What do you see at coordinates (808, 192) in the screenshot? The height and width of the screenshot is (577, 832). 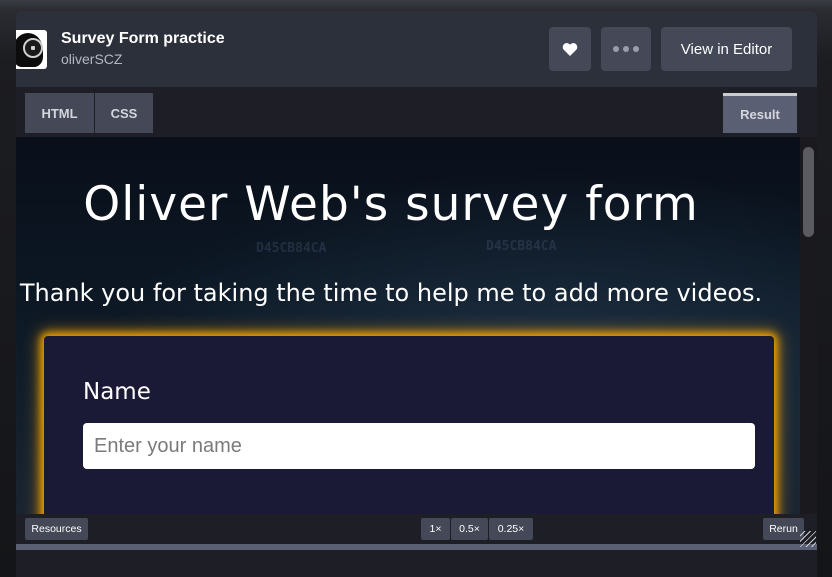 I see `scrollbar-thumb` at bounding box center [808, 192].